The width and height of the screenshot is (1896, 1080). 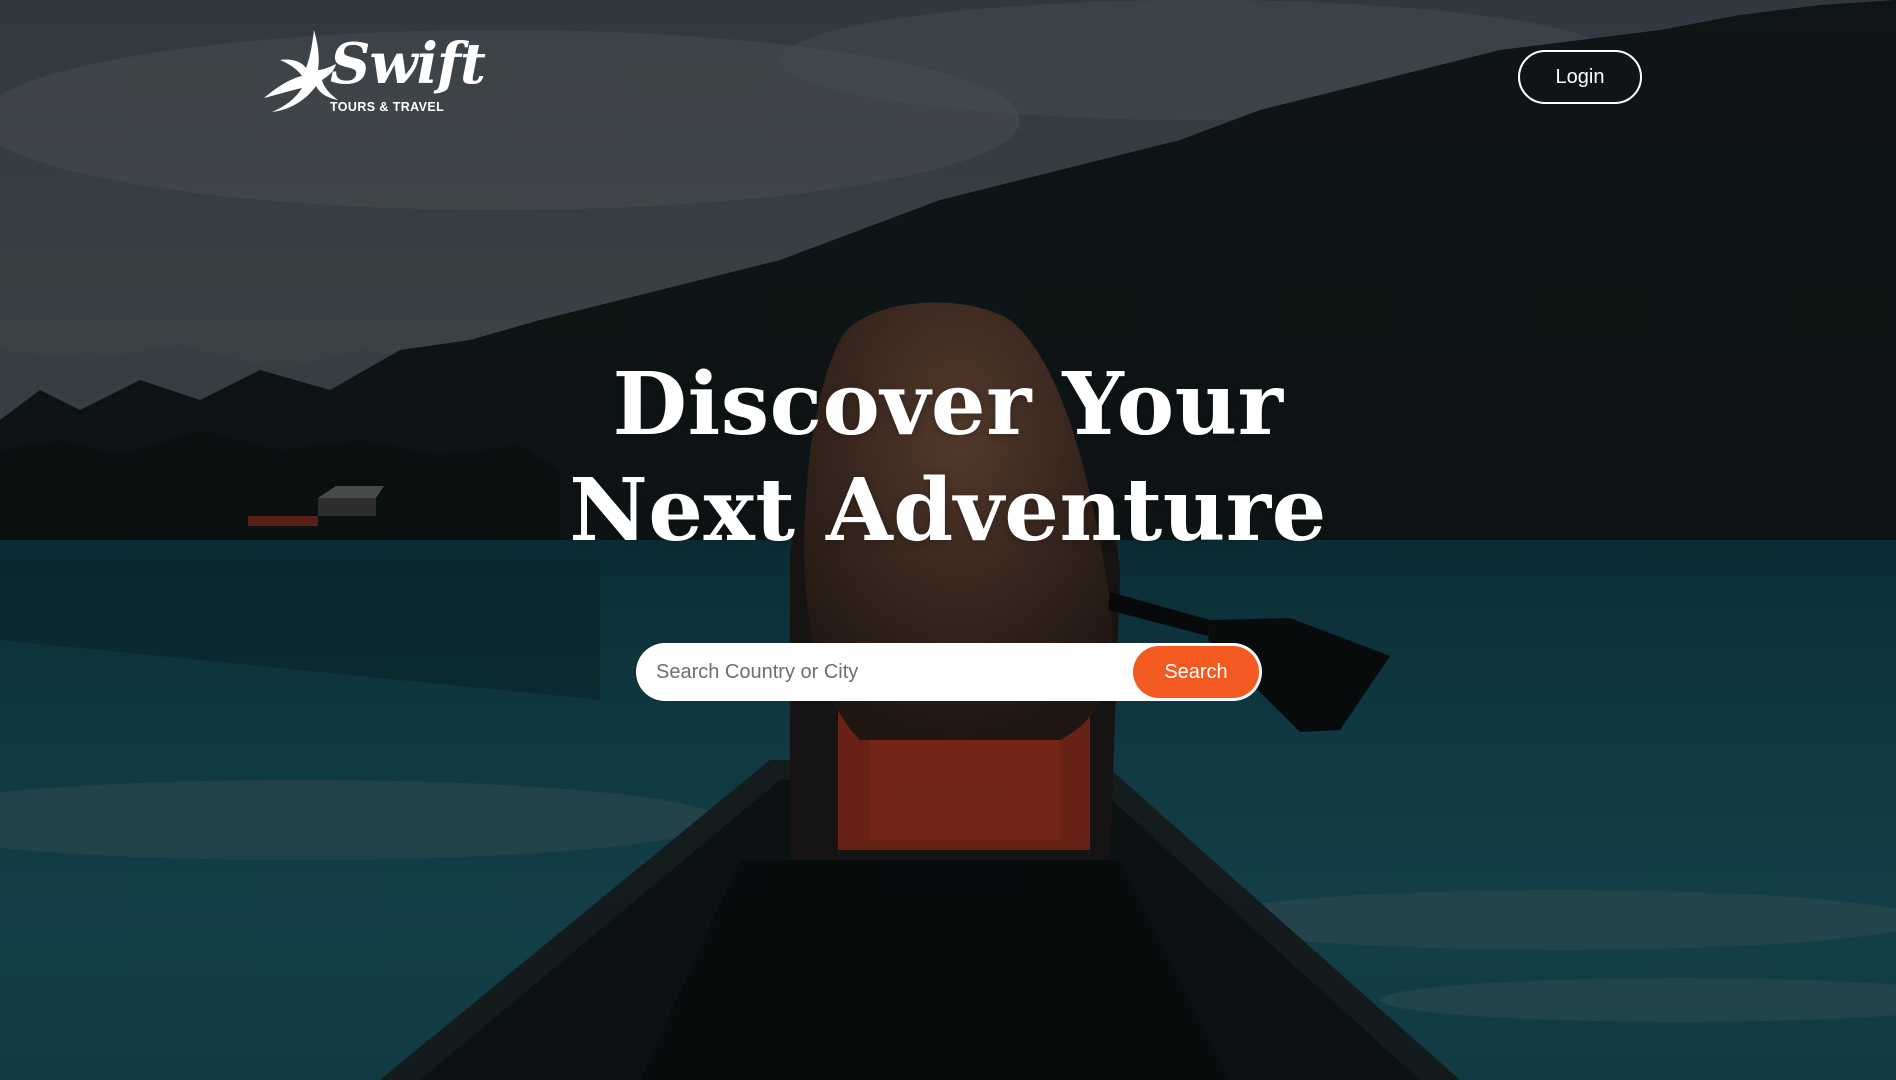 I want to click on brand-tagline: TOURS & TRAVEL, so click(x=387, y=107).